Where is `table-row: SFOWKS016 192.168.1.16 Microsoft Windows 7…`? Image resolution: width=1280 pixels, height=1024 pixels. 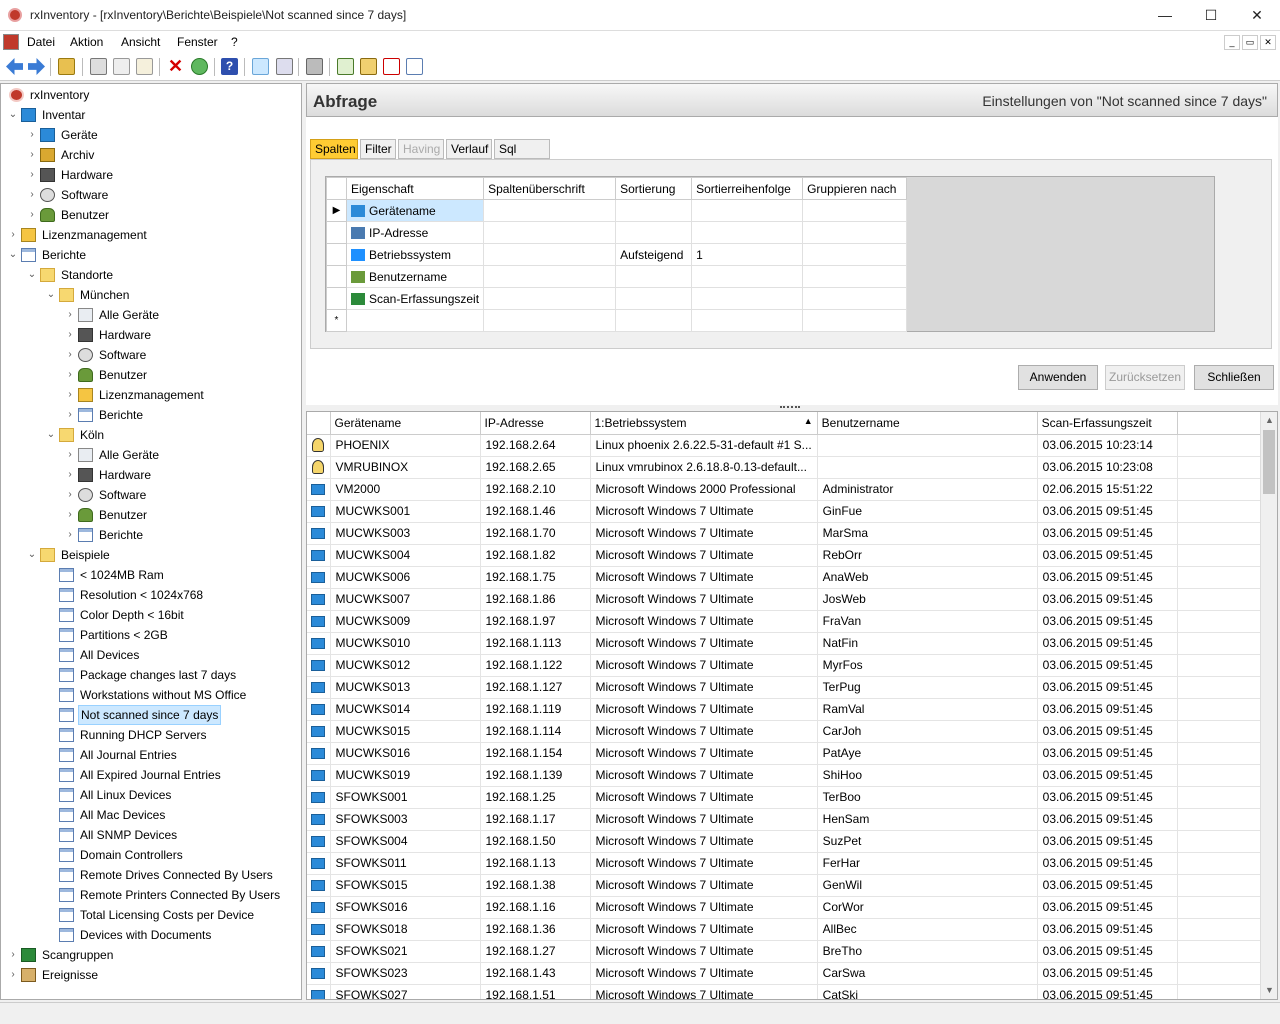 table-row: SFOWKS016 192.168.1.16 Microsoft Windows 7… is located at coordinates (787, 907).